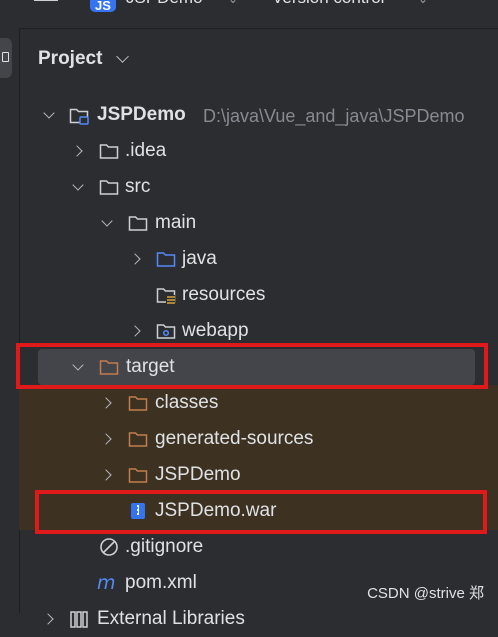 The image size is (498, 637). Describe the element at coordinates (261, 512) in the screenshot. I see `highlight-box-war` at that location.